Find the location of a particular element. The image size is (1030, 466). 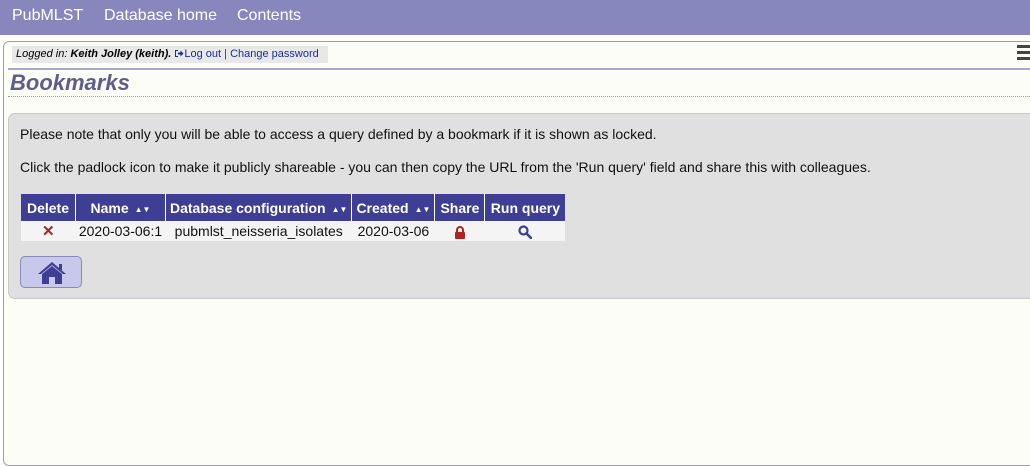

logged-in-label: Logged in: is located at coordinates (42, 54).